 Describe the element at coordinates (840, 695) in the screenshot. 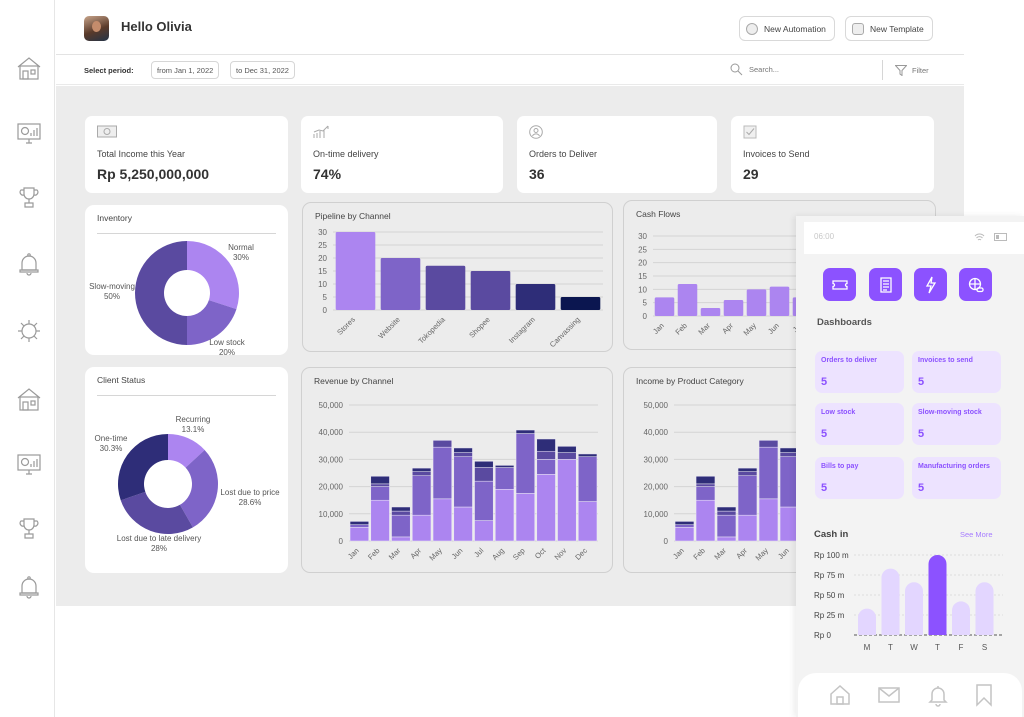

I see `nav-home` at that location.